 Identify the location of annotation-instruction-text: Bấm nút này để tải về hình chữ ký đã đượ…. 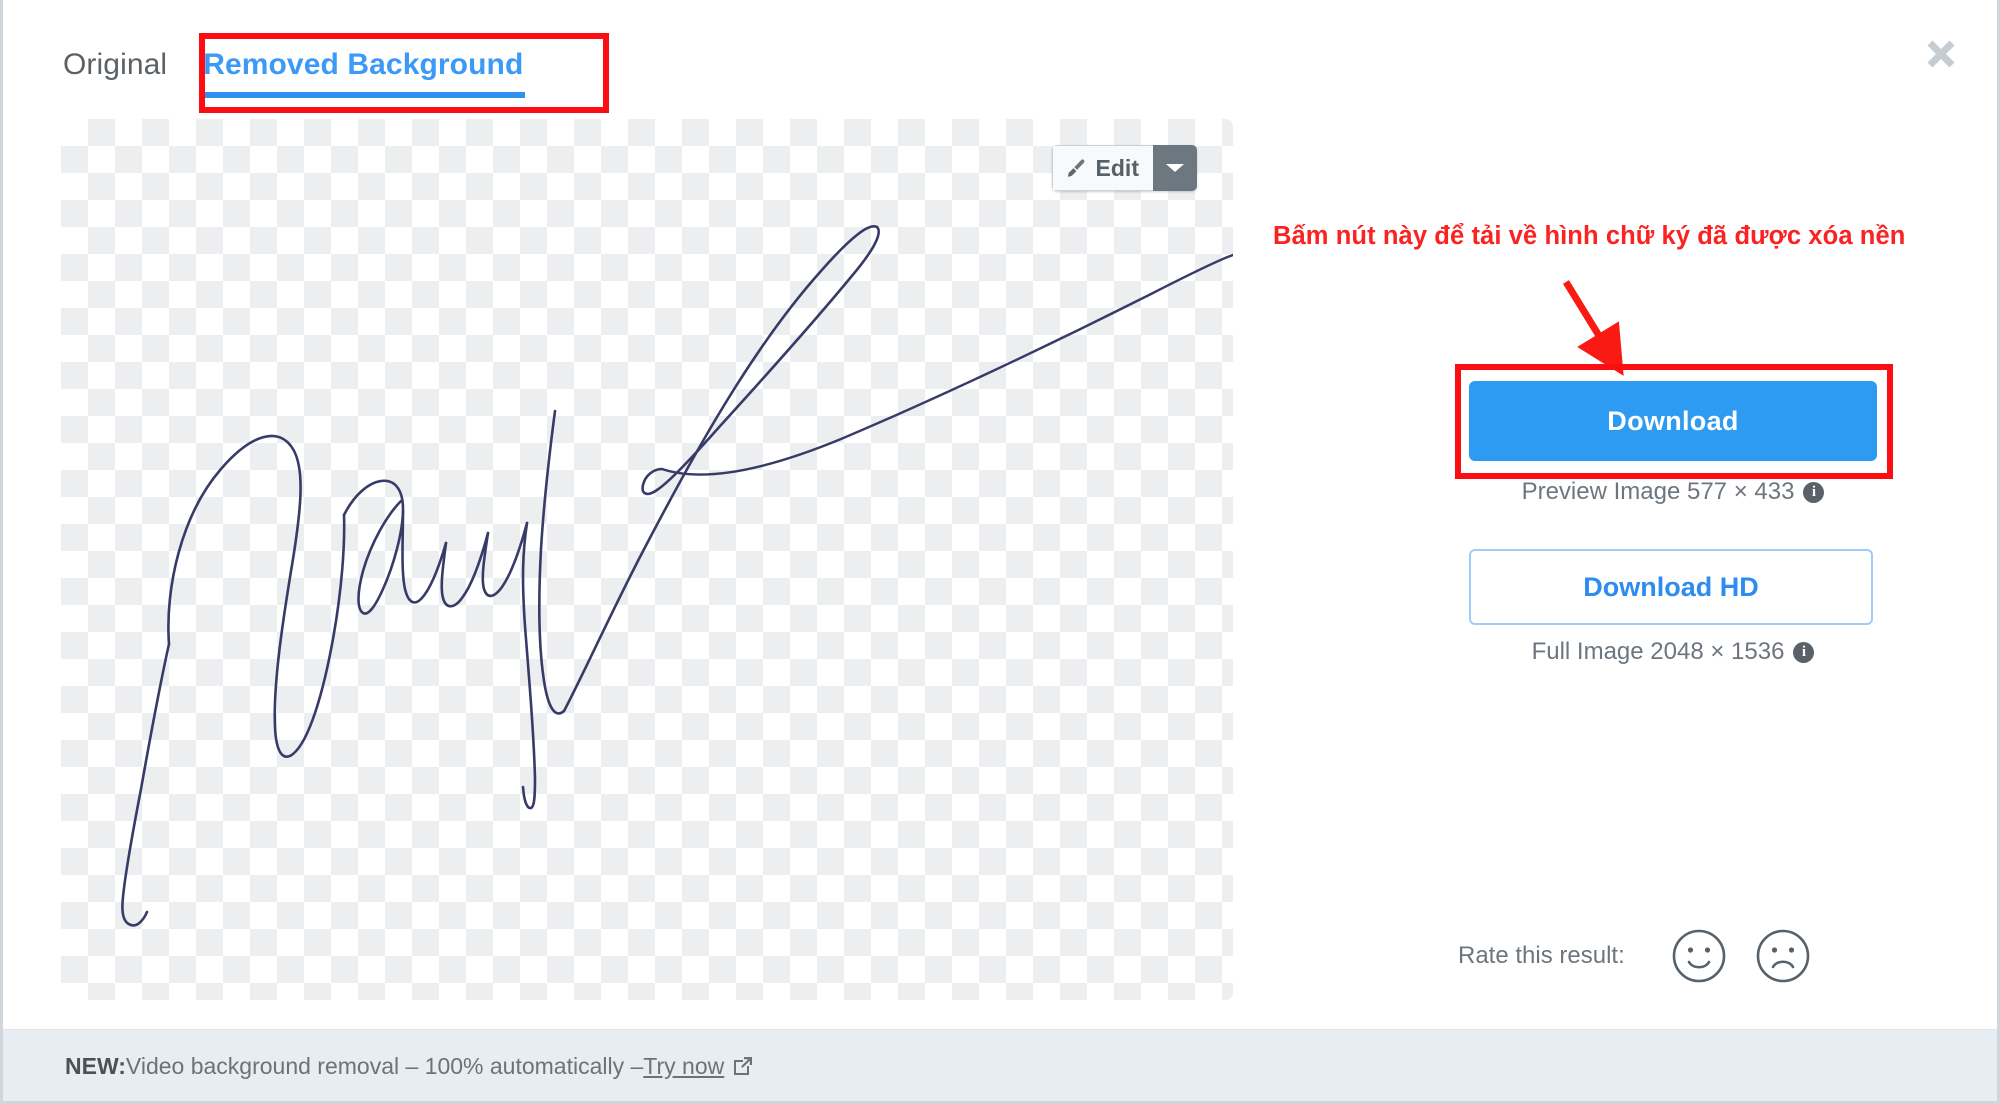
(1589, 236).